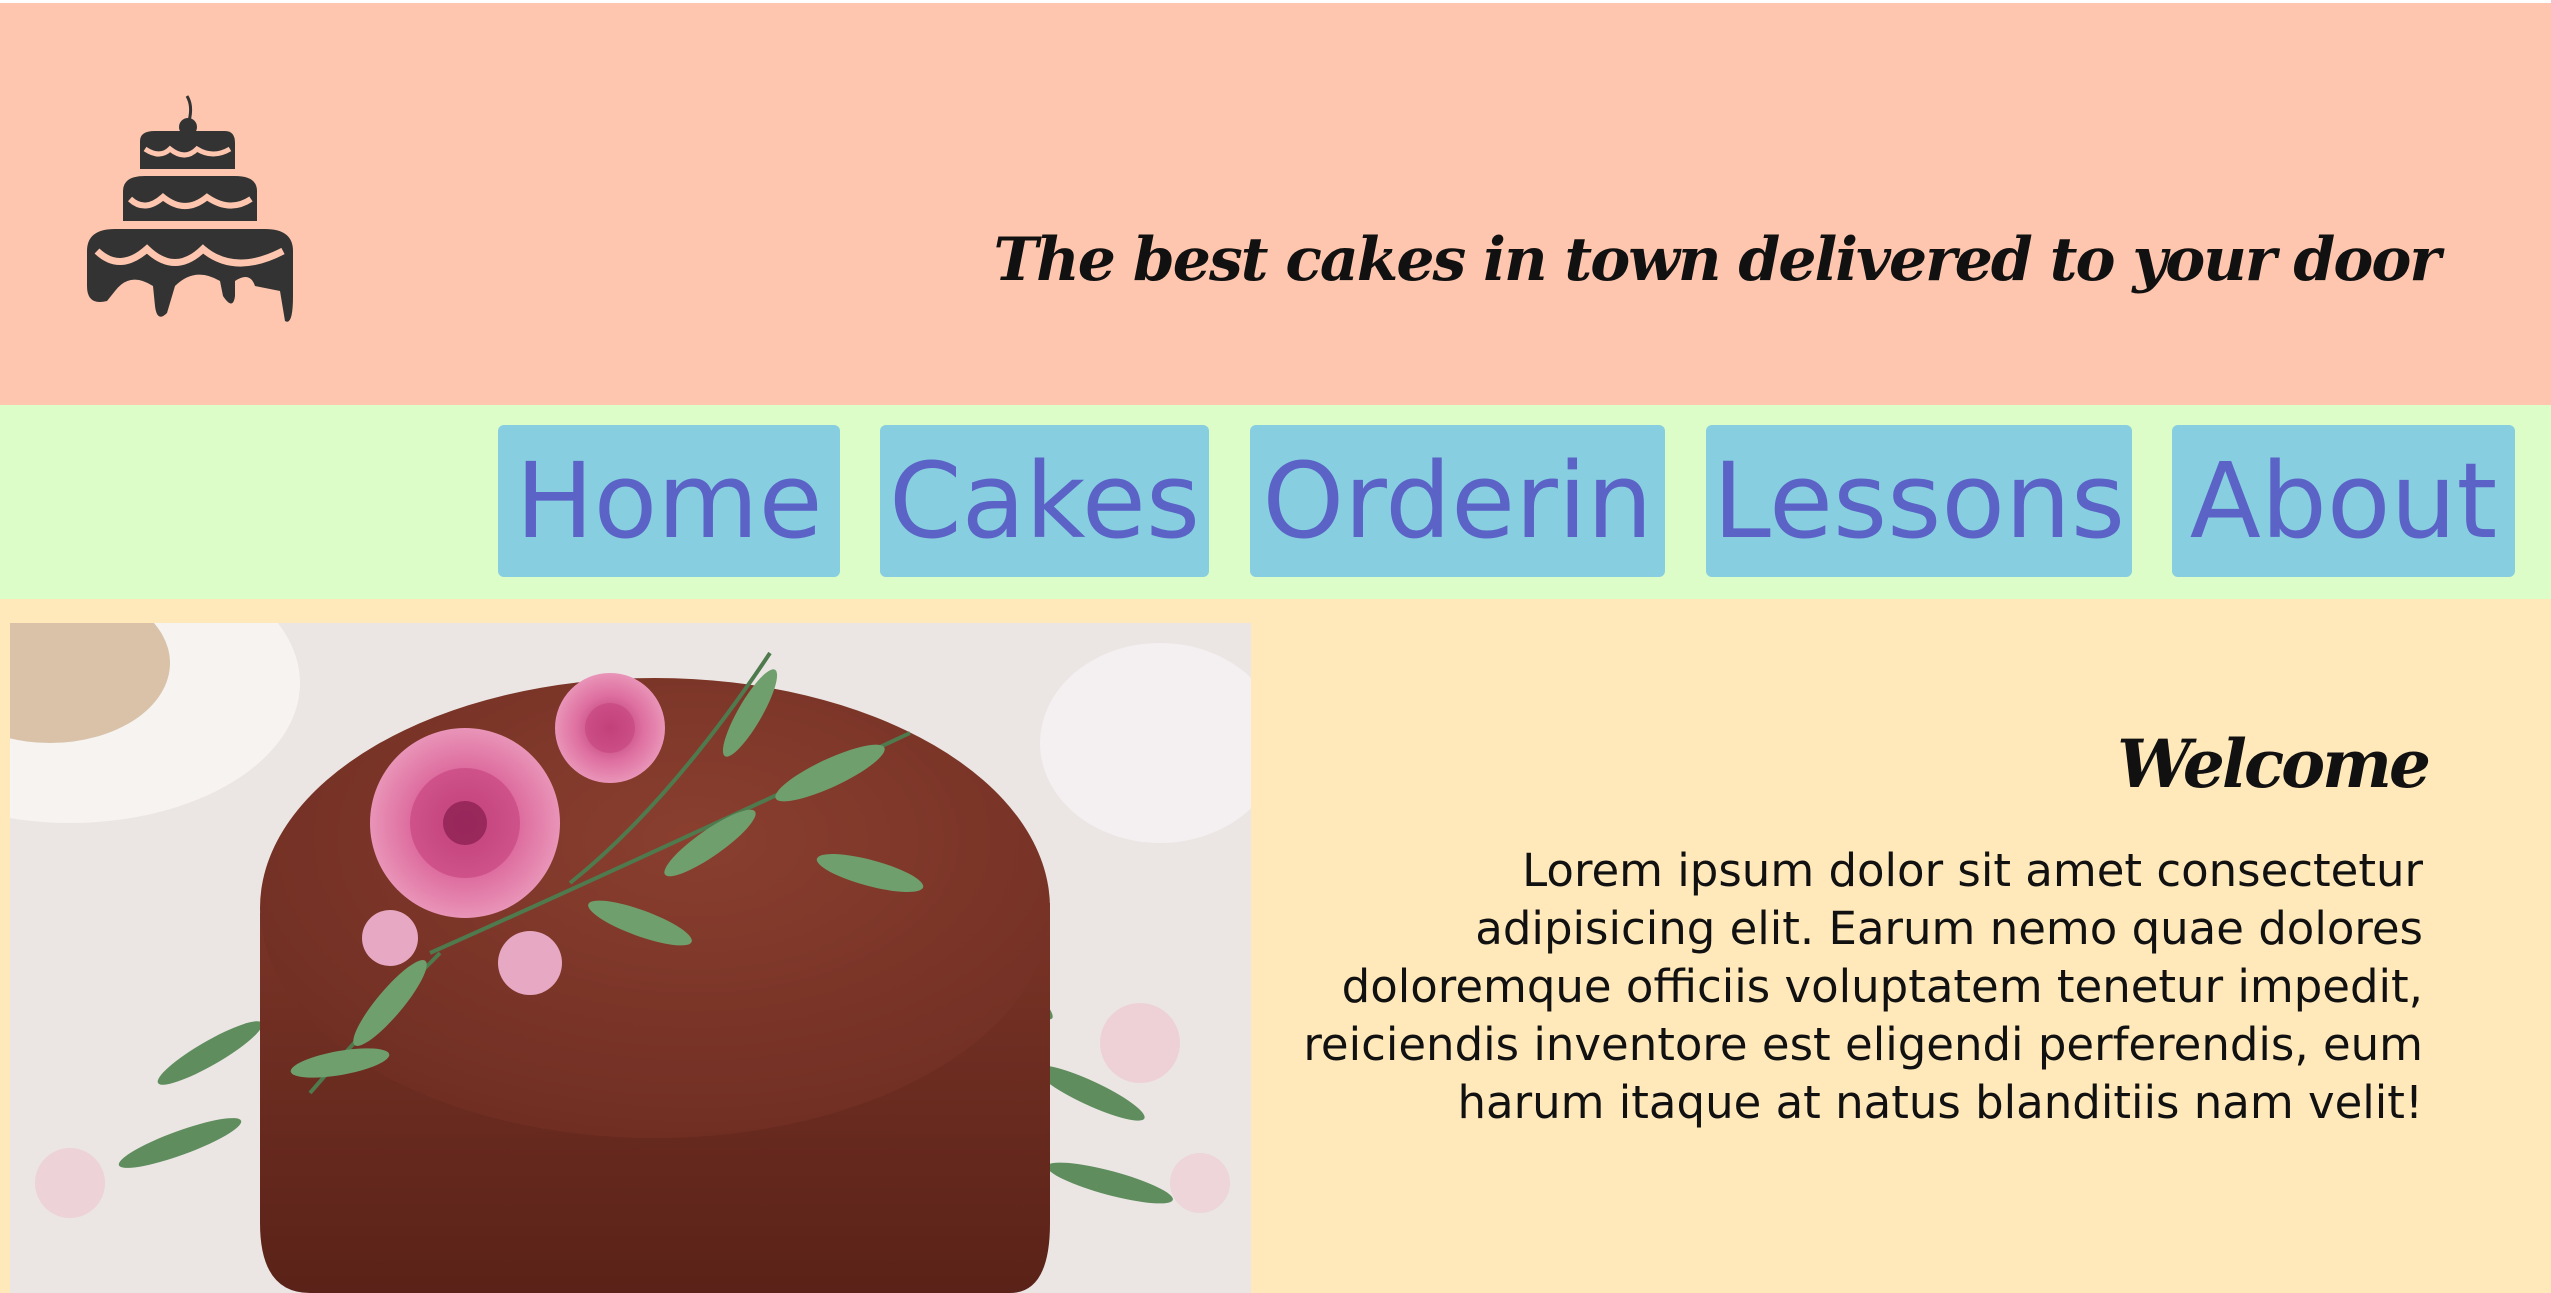  Describe the element at coordinates (669, 501) in the screenshot. I see `nav-home-button: Home` at that location.